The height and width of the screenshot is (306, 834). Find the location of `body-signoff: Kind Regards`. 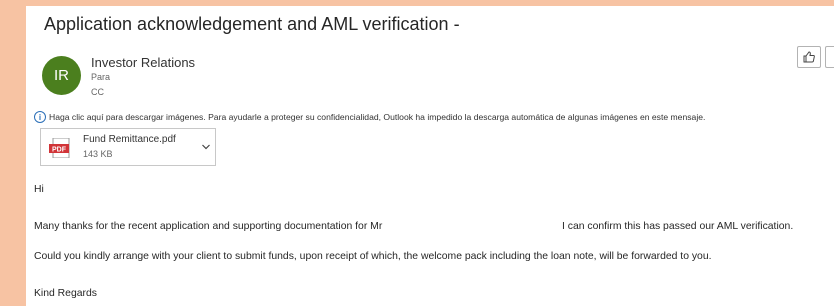

body-signoff: Kind Regards is located at coordinates (65, 293).